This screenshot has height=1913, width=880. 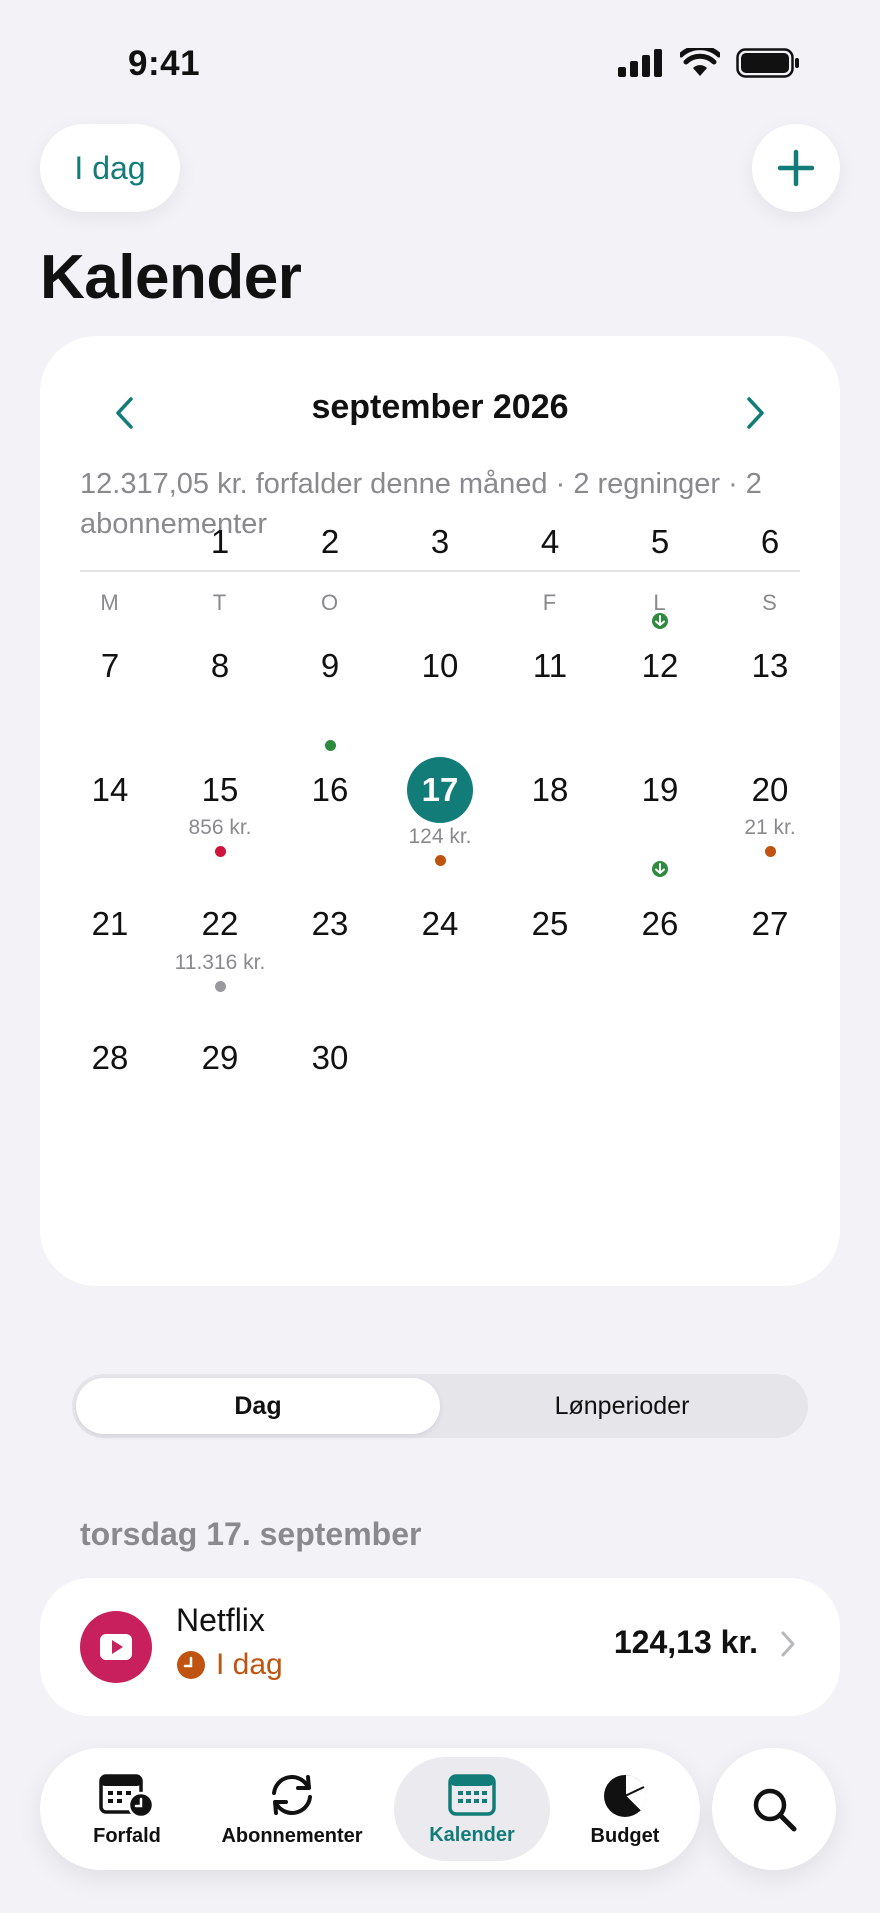 I want to click on day-number: 9, so click(x=330, y=665).